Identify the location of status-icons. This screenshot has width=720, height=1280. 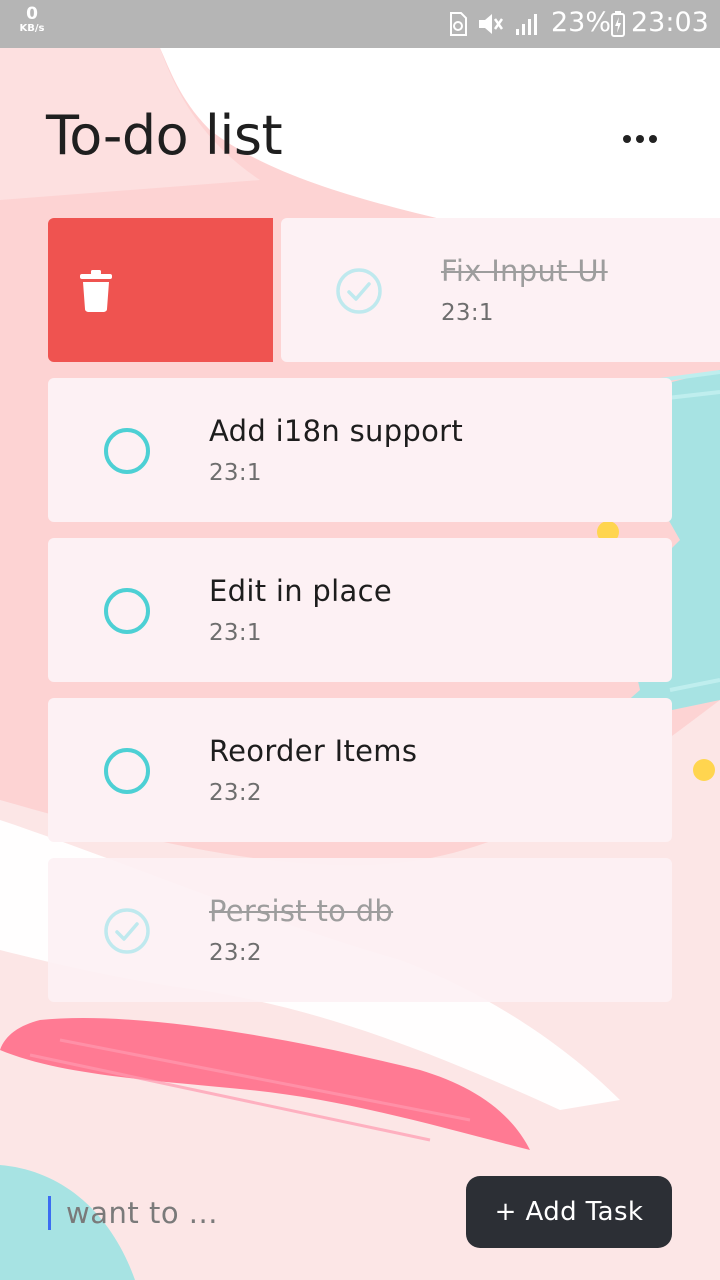
(494, 24).